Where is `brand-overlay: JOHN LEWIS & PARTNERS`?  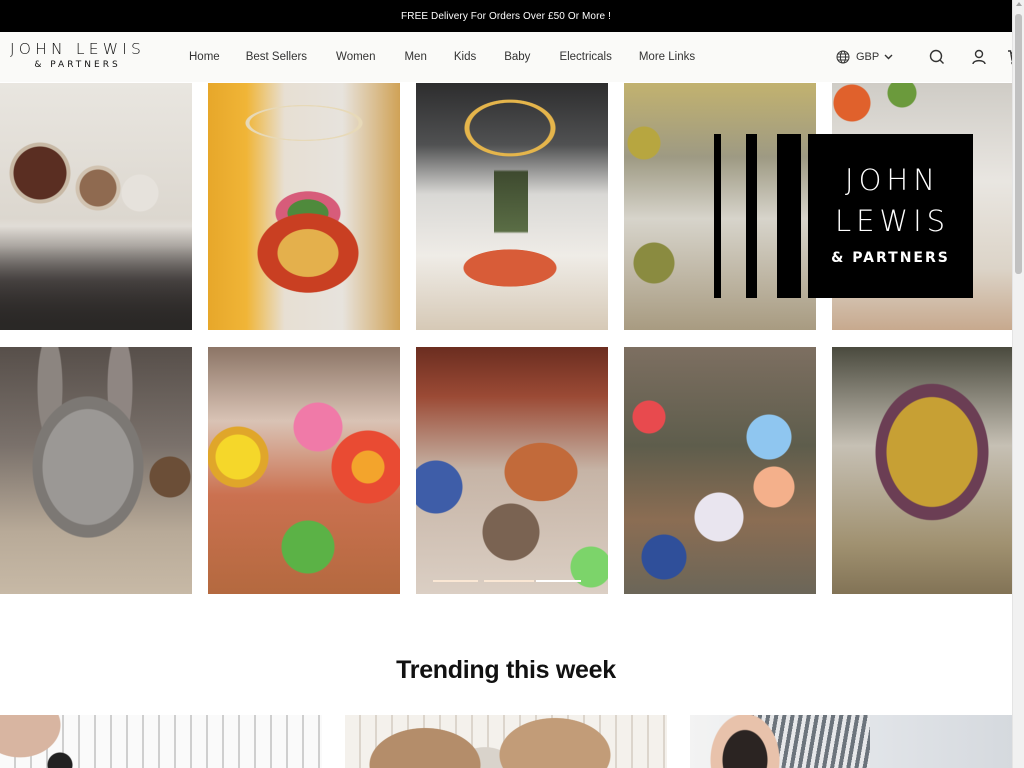
brand-overlay: JOHN LEWIS & PARTNERS is located at coordinates (843, 216).